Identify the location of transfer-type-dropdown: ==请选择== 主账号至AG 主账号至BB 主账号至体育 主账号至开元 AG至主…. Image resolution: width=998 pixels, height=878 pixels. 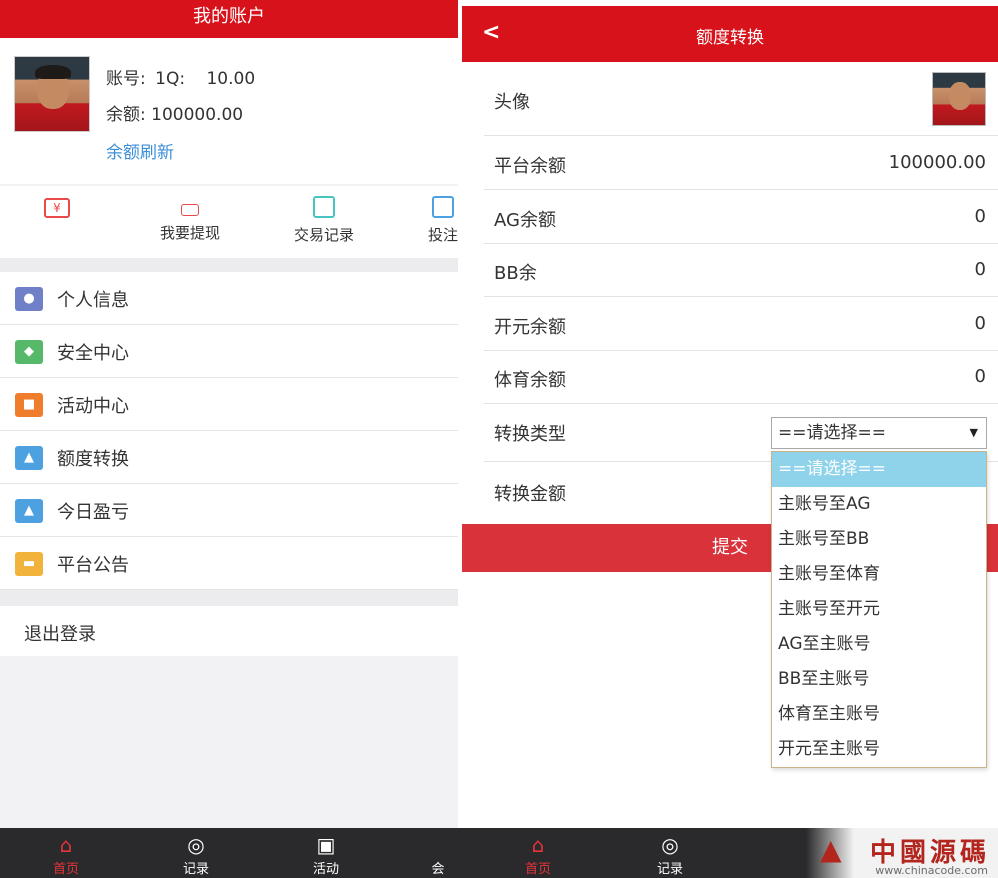
(879, 609).